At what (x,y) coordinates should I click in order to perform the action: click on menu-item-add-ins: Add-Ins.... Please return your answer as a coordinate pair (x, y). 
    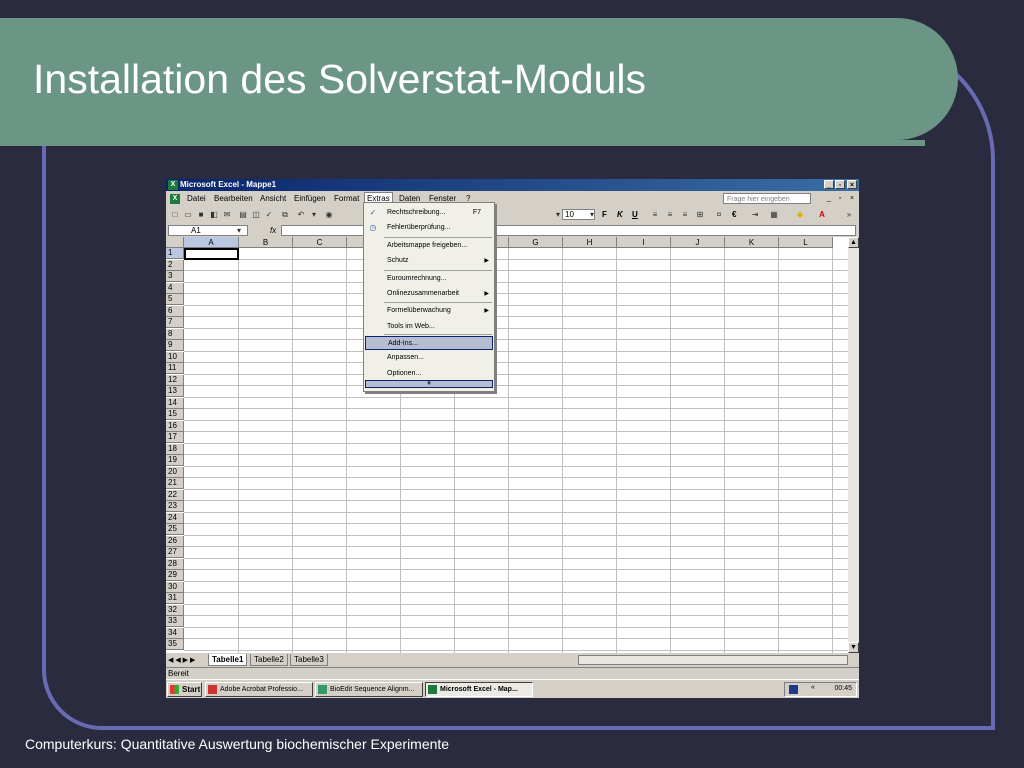
    Looking at the image, I should click on (429, 343).